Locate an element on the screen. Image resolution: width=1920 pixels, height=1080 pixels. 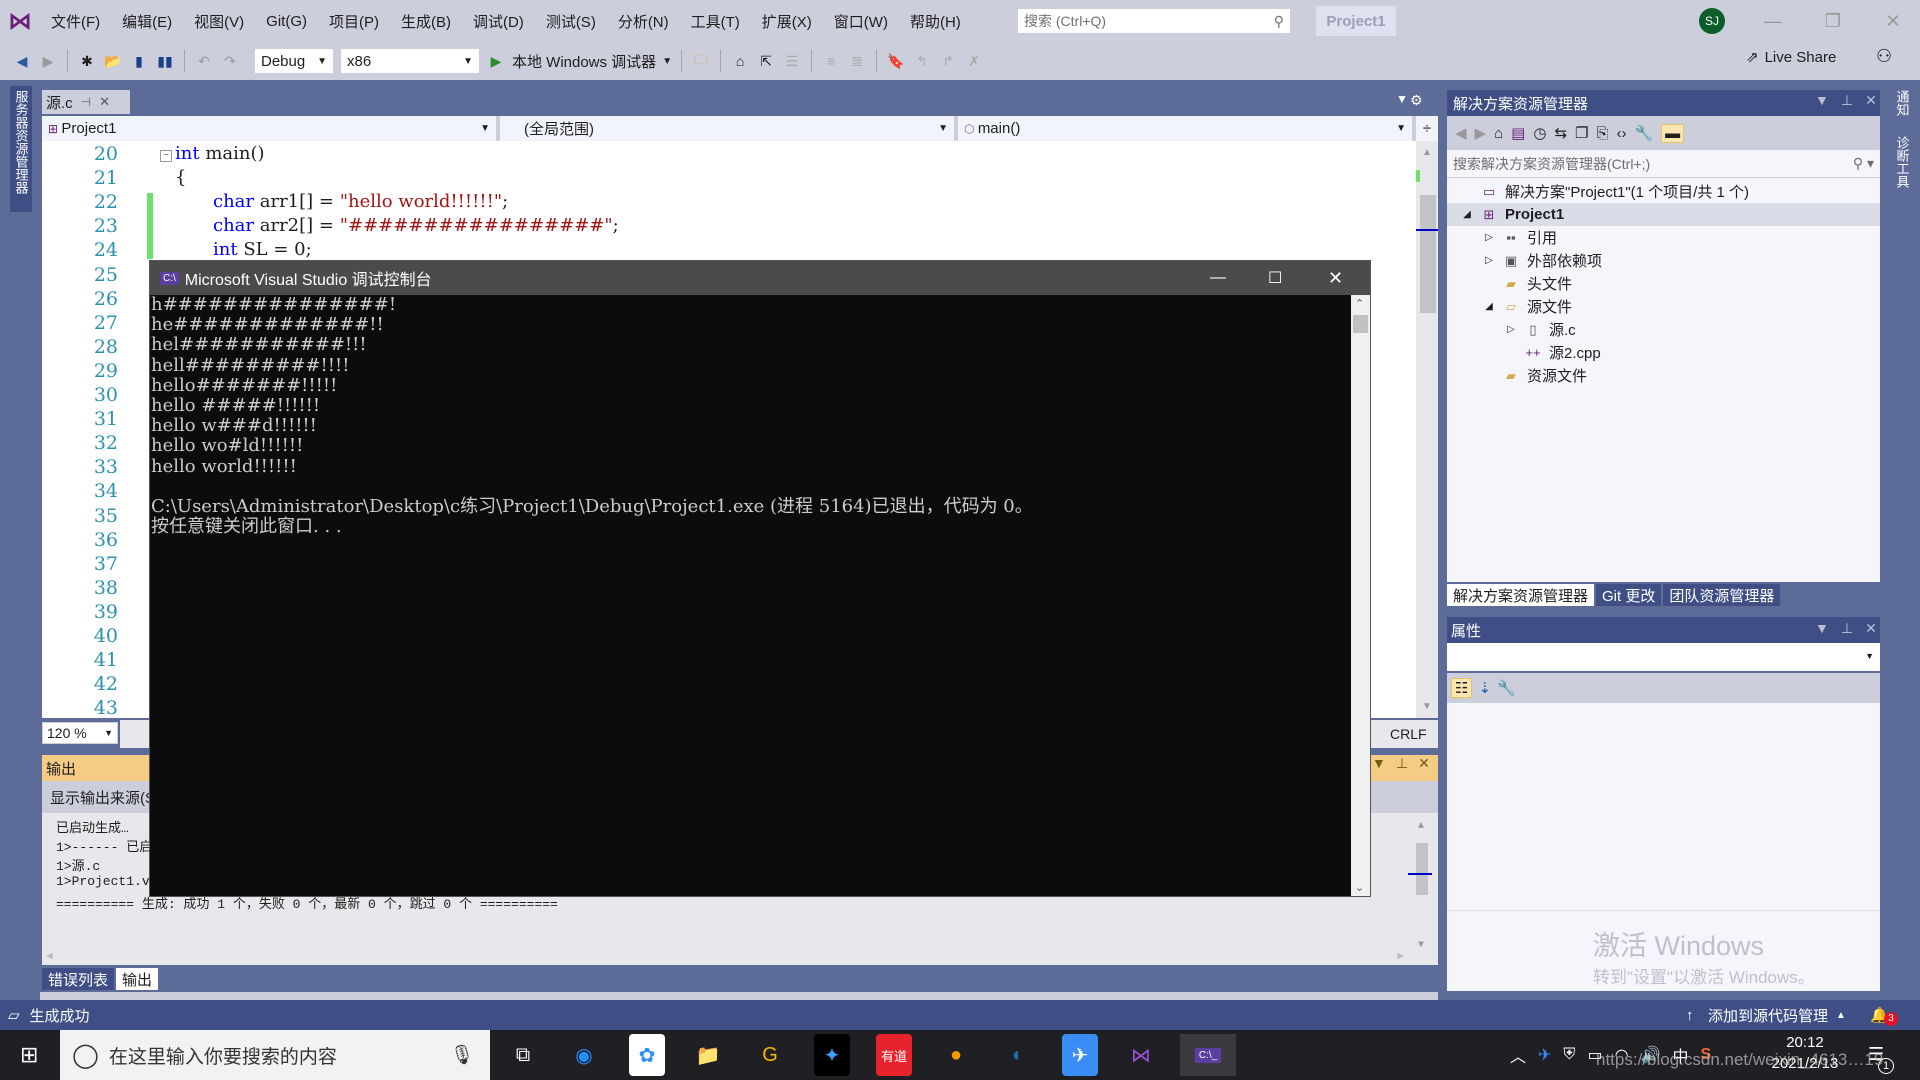
prev-bookmark-icon: ↰ is located at coordinates (922, 61).